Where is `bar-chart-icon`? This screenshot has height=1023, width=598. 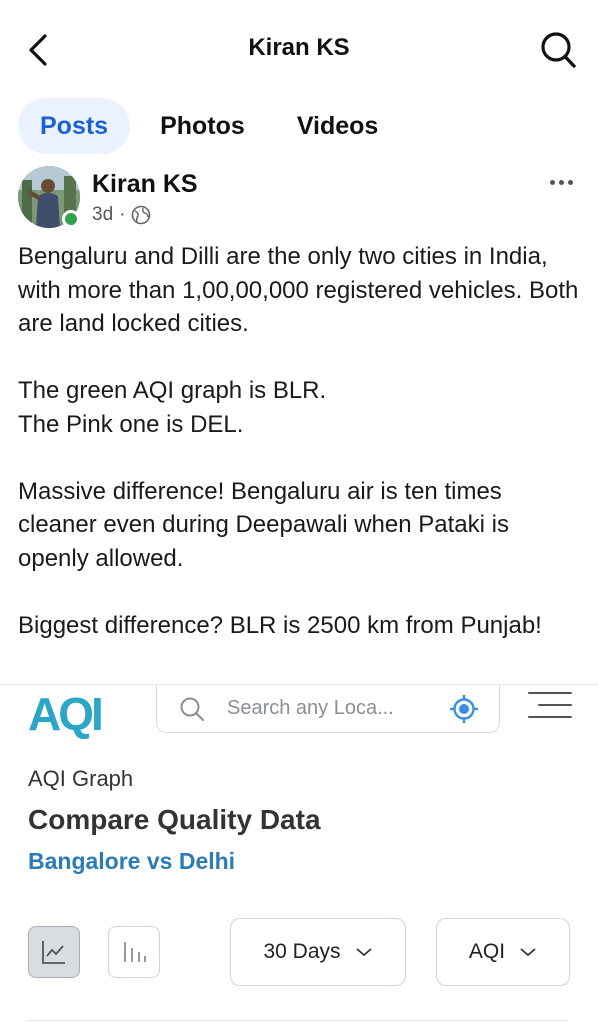
bar-chart-icon is located at coordinates (135, 952).